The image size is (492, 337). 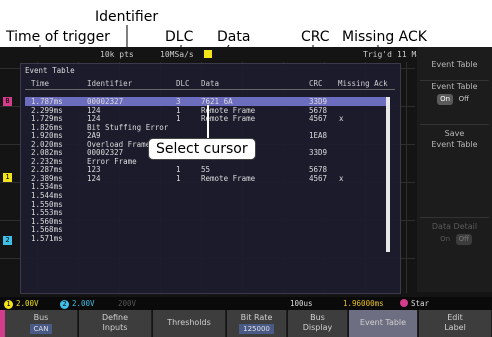 I want to click on trigger-status: Trig'd, so click(x=377, y=54).